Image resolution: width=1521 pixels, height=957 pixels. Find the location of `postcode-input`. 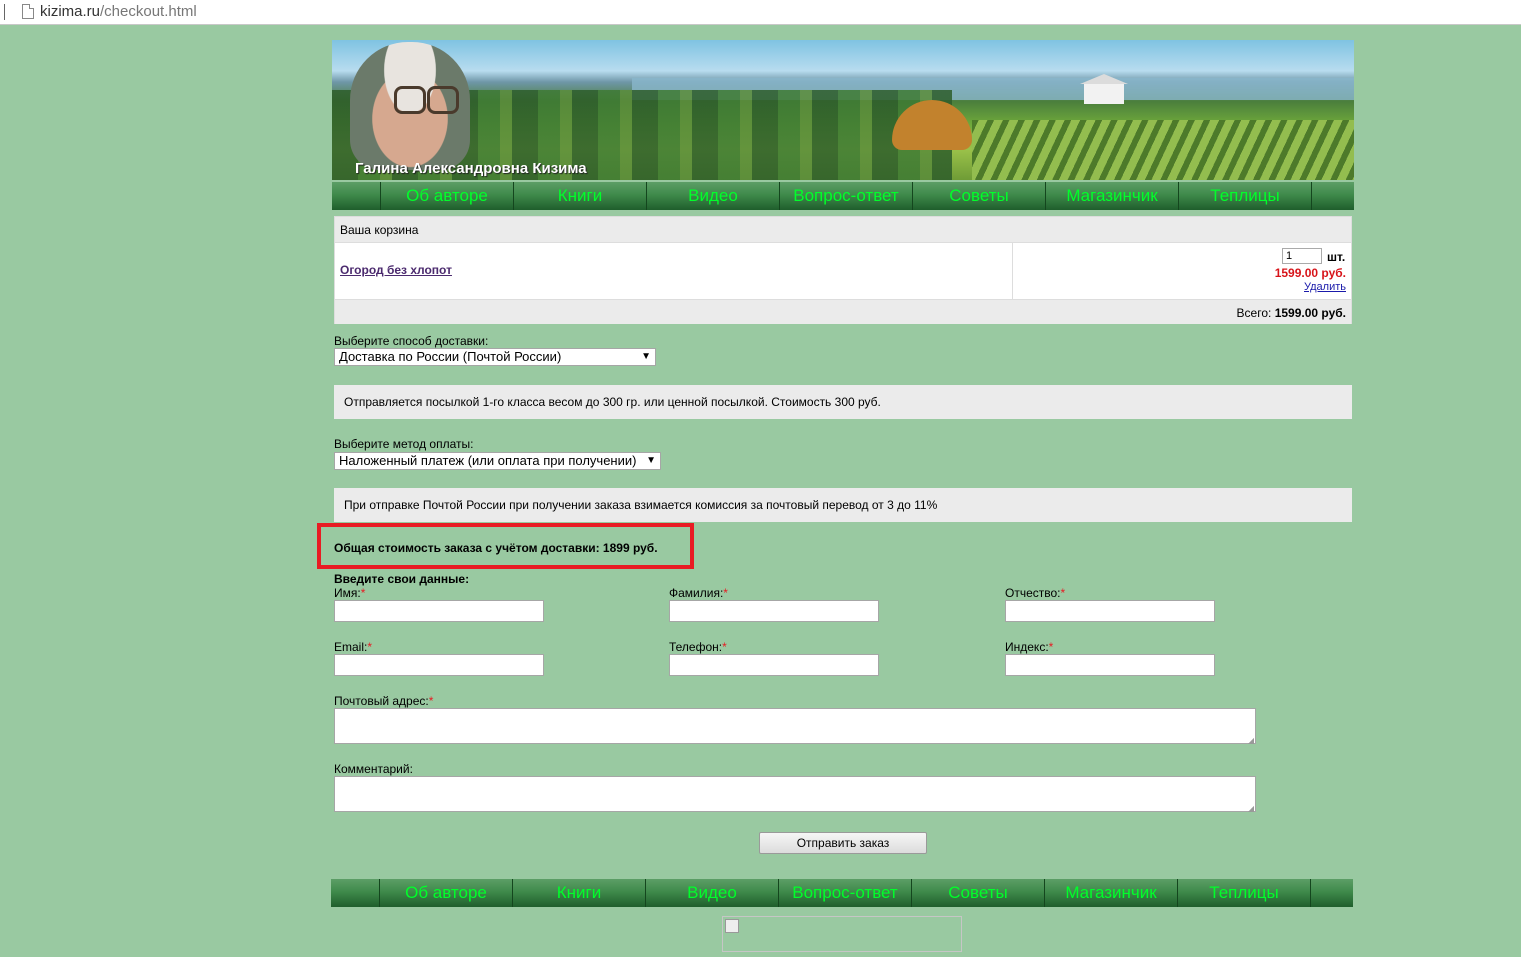

postcode-input is located at coordinates (1110, 665).